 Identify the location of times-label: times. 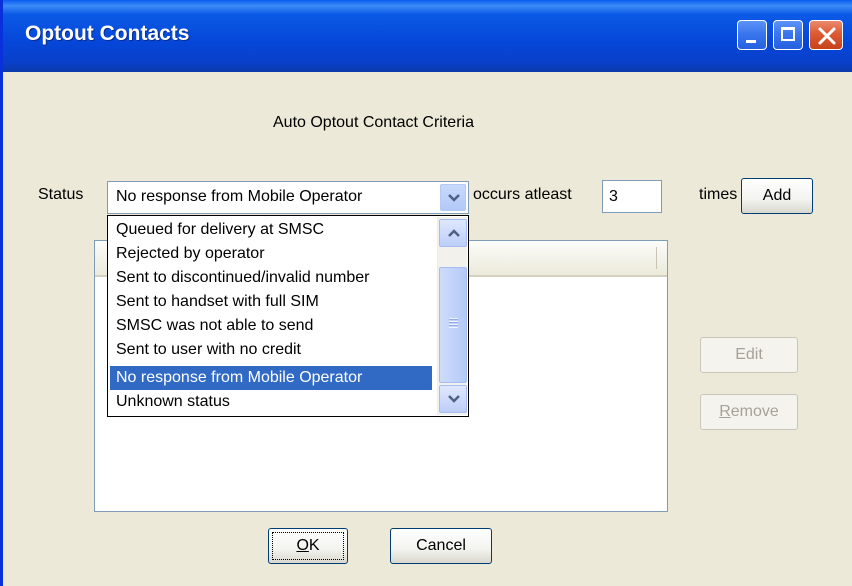
(718, 194).